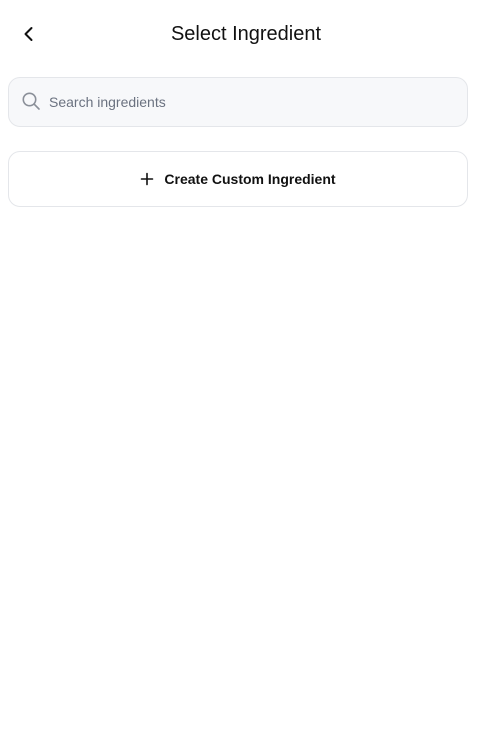 Image resolution: width=477 pixels, height=738 pixels. I want to click on create-custom-ingredient-label: Create Custom Ingredient, so click(250, 179).